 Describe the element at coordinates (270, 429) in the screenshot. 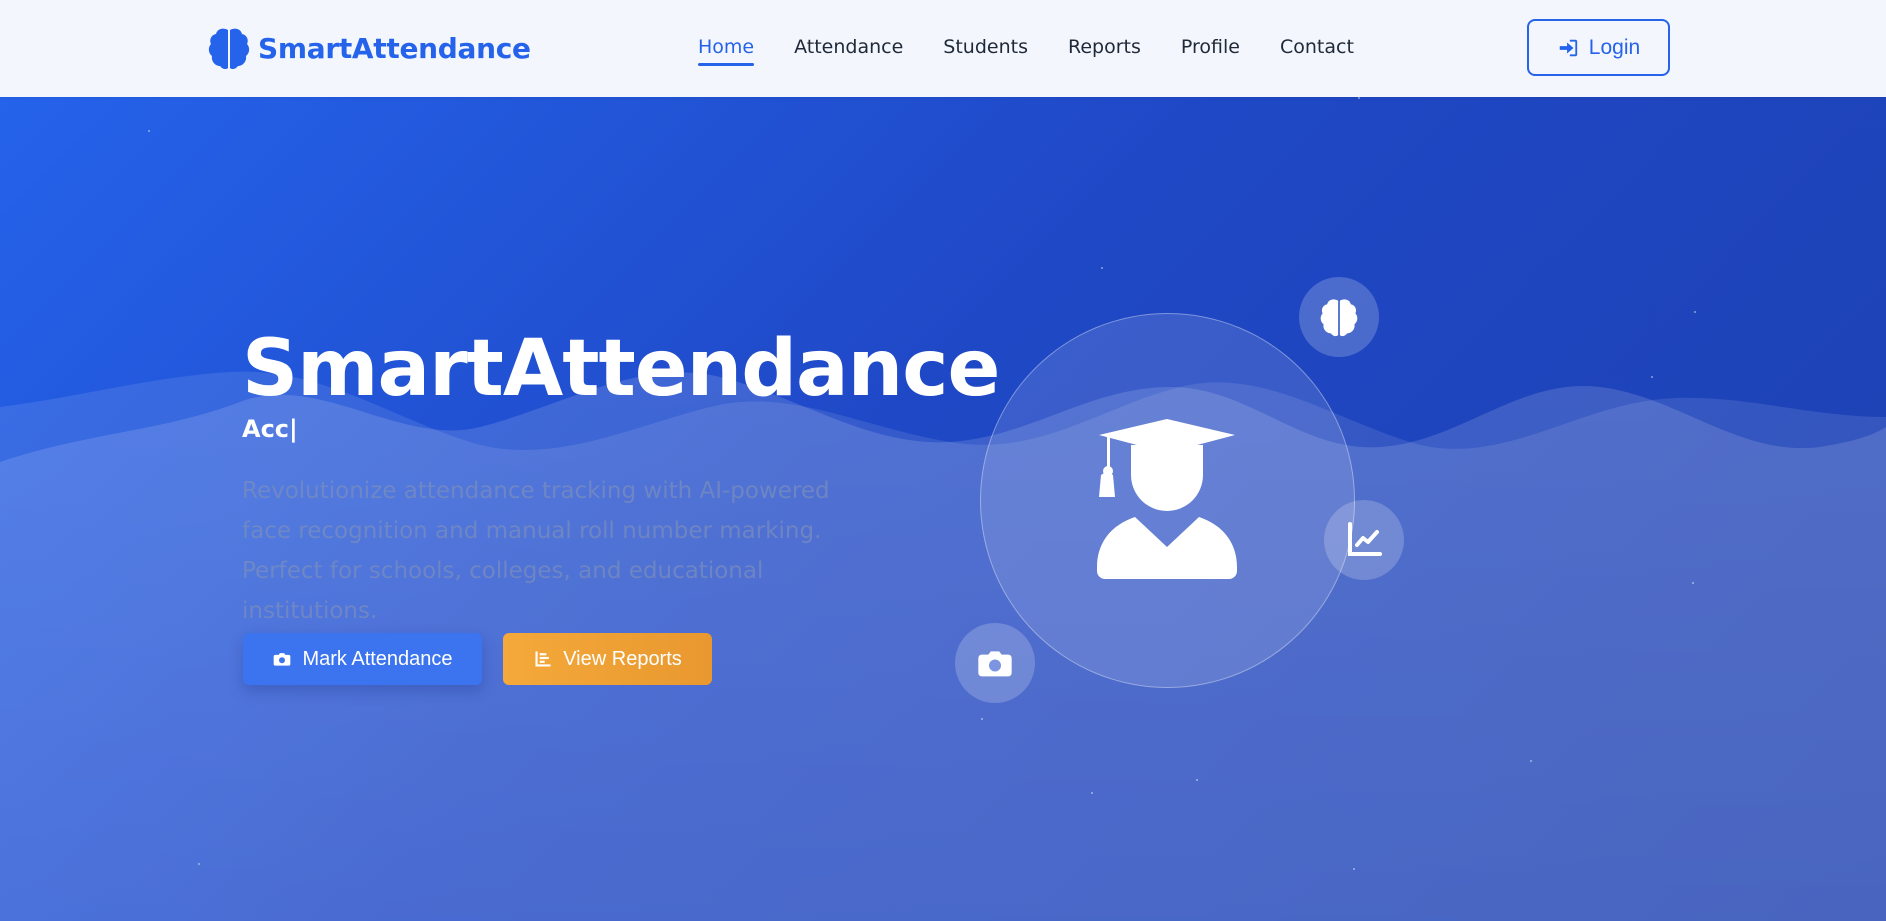

I see `typed-text: Acc|` at that location.